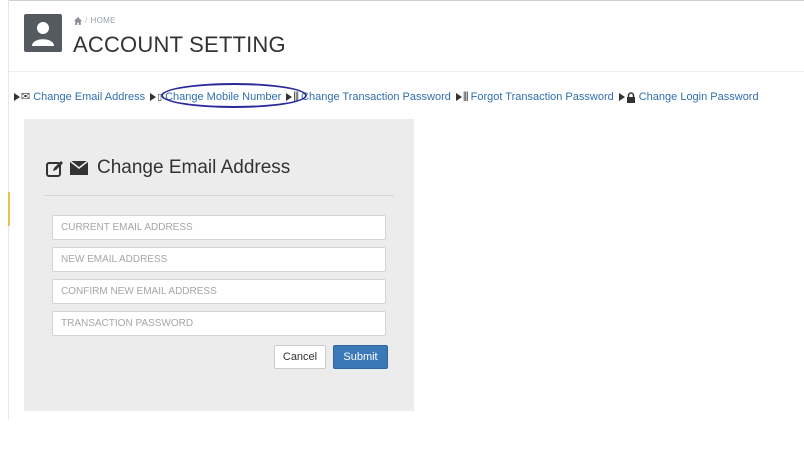 Image resolution: width=804 pixels, height=454 pixels. What do you see at coordinates (630, 97) in the screenshot?
I see `lock-icon` at bounding box center [630, 97].